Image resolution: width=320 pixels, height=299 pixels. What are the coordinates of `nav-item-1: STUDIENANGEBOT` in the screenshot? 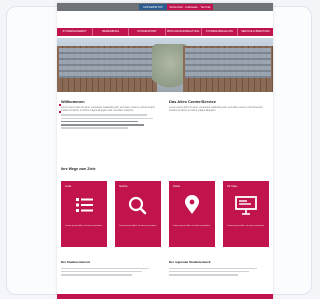 It's located at (75, 32).